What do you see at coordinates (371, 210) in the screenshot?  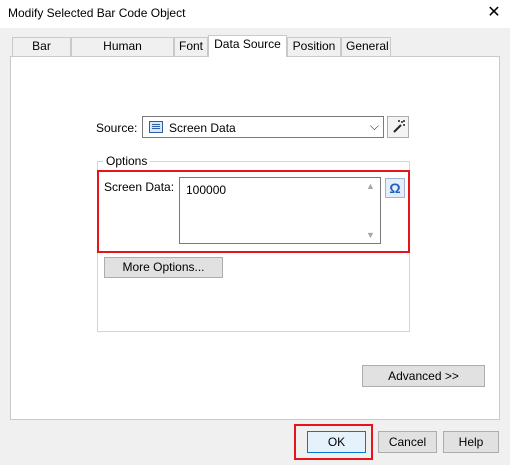 I see `textarea-scrollbar: ▲ ▼` at bounding box center [371, 210].